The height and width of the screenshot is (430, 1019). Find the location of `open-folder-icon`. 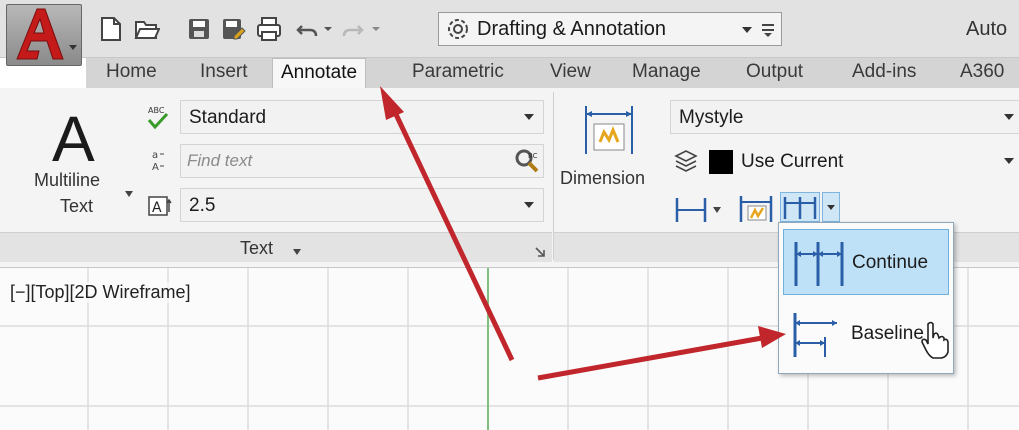

open-folder-icon is located at coordinates (147, 29).